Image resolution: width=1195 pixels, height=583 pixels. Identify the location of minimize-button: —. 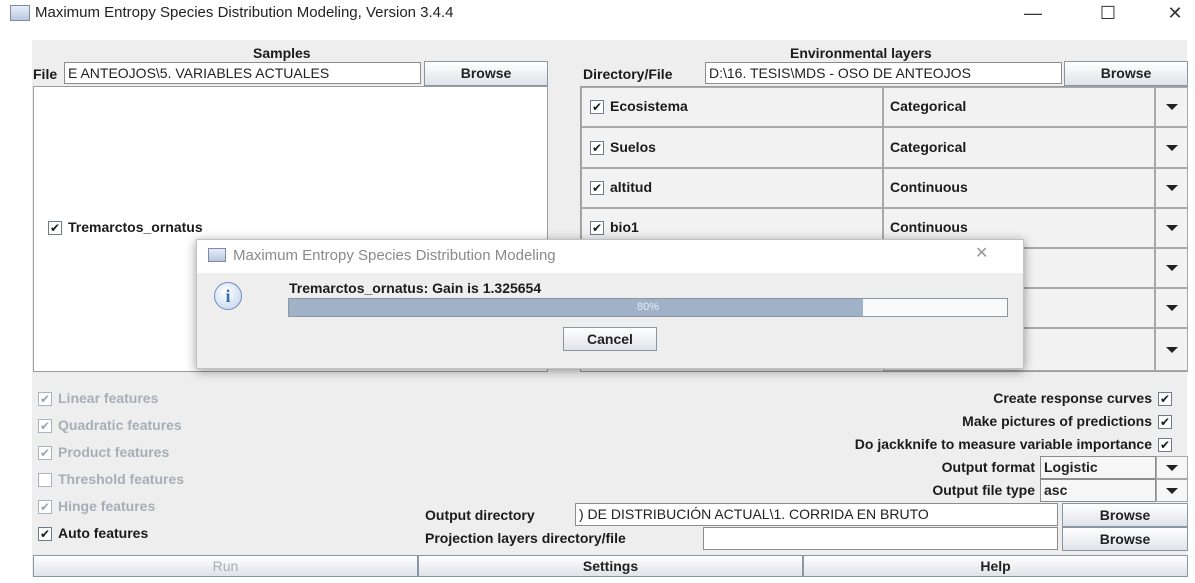
(1033, 15).